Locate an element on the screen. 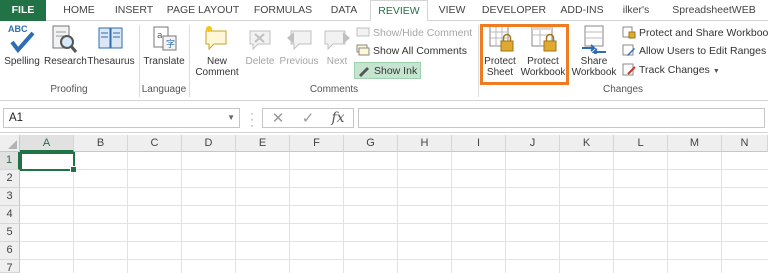  next-comment-icon is located at coordinates (338, 39).